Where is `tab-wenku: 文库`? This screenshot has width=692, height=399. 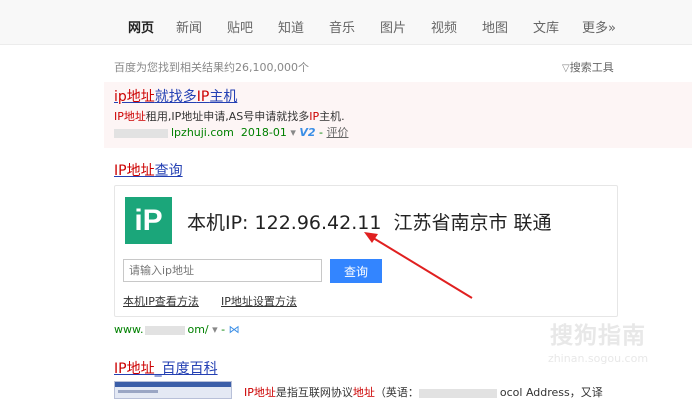
tab-wenku: 文库 is located at coordinates (546, 26).